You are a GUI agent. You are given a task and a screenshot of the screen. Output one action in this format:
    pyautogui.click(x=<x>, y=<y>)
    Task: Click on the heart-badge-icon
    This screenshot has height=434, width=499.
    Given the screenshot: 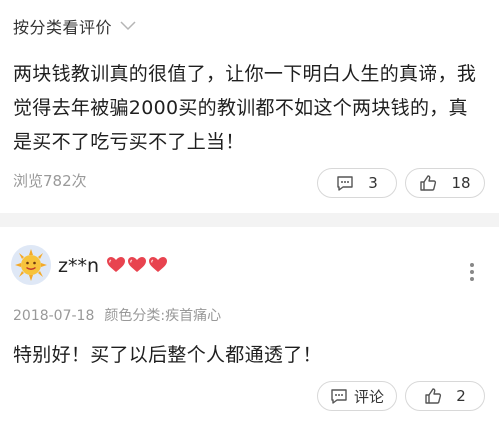 What is the action you would take?
    pyautogui.click(x=137, y=264)
    